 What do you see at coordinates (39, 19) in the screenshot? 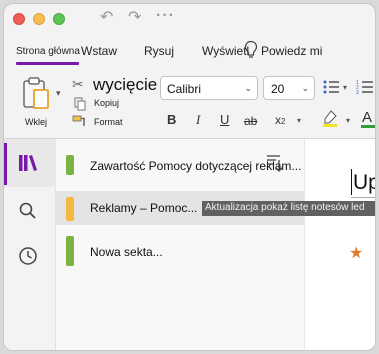
I see `minimize-window-button` at bounding box center [39, 19].